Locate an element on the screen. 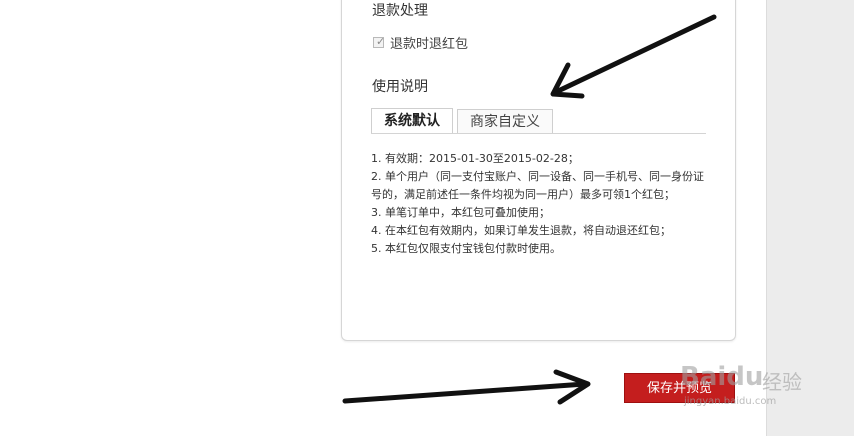  arrow-pointing-to-usage-tabs-icon is located at coordinates (633, 56).